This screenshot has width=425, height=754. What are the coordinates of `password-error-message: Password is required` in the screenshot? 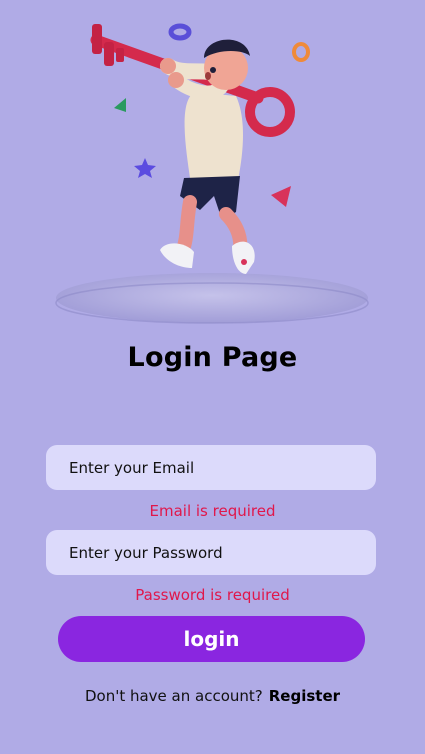 It's located at (212, 595).